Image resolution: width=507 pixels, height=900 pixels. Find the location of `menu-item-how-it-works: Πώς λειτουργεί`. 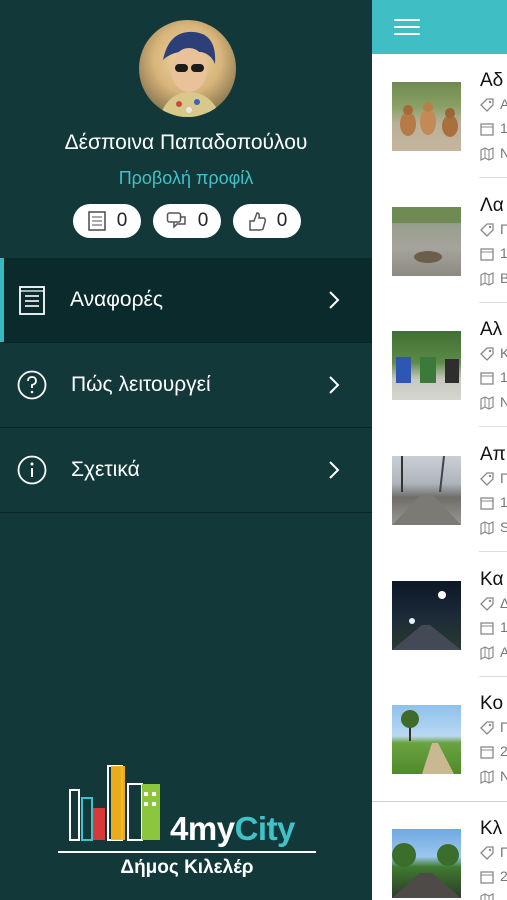

menu-item-how-it-works: Πώς λειτουργεί is located at coordinates (186, 385).